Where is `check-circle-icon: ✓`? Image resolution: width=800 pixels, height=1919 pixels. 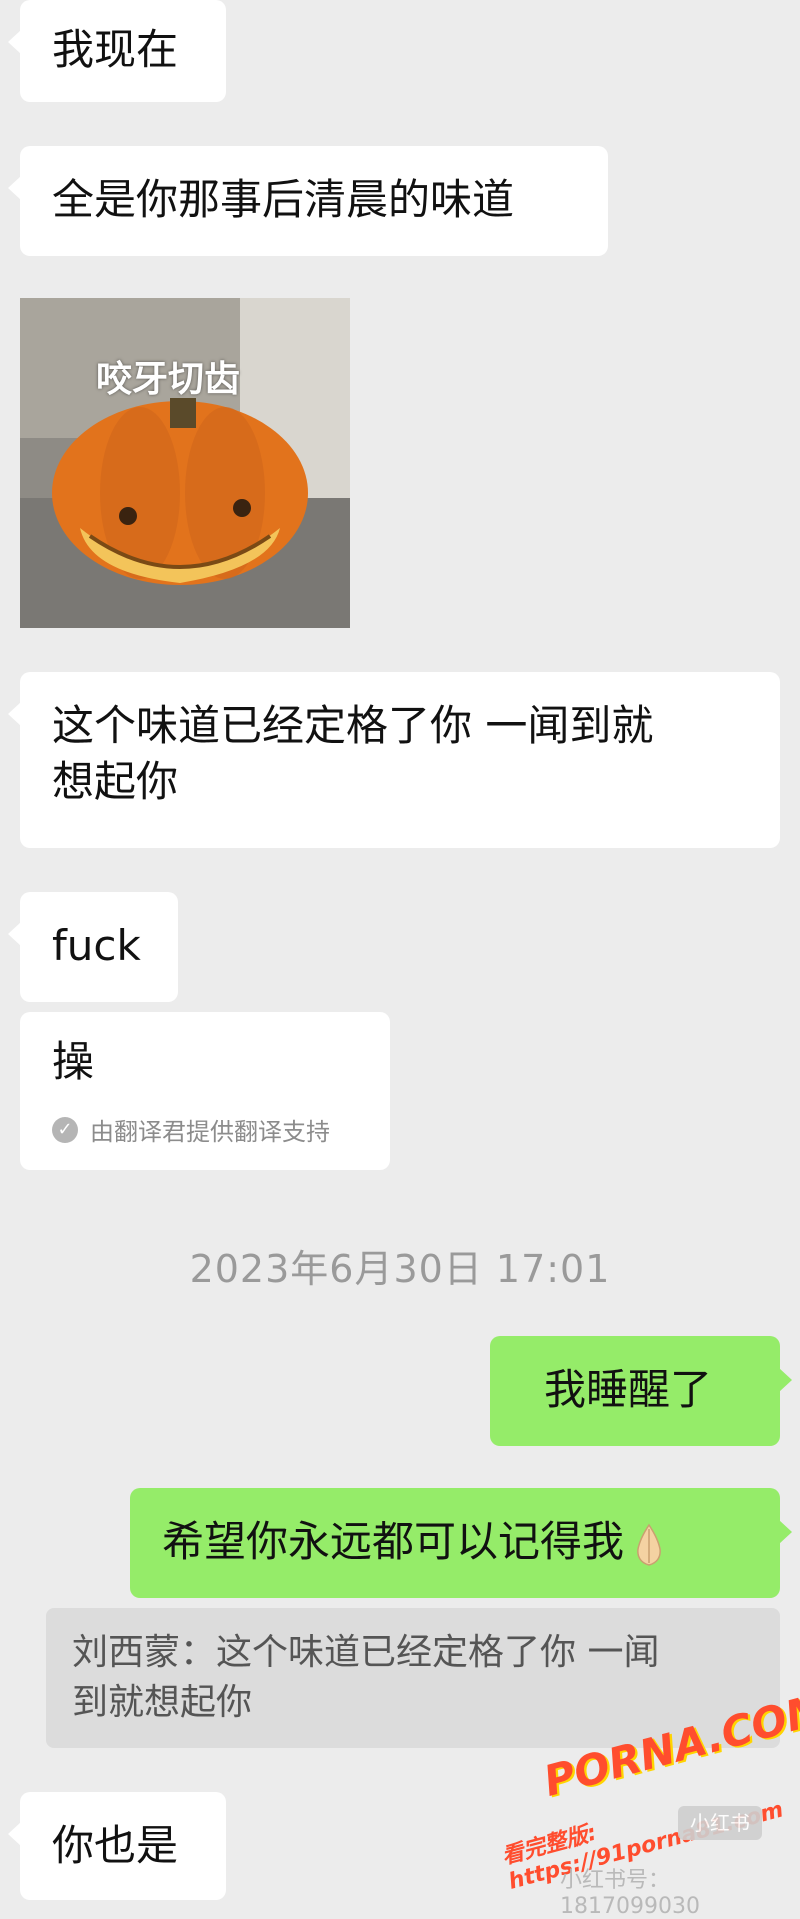 check-circle-icon: ✓ is located at coordinates (65, 1129).